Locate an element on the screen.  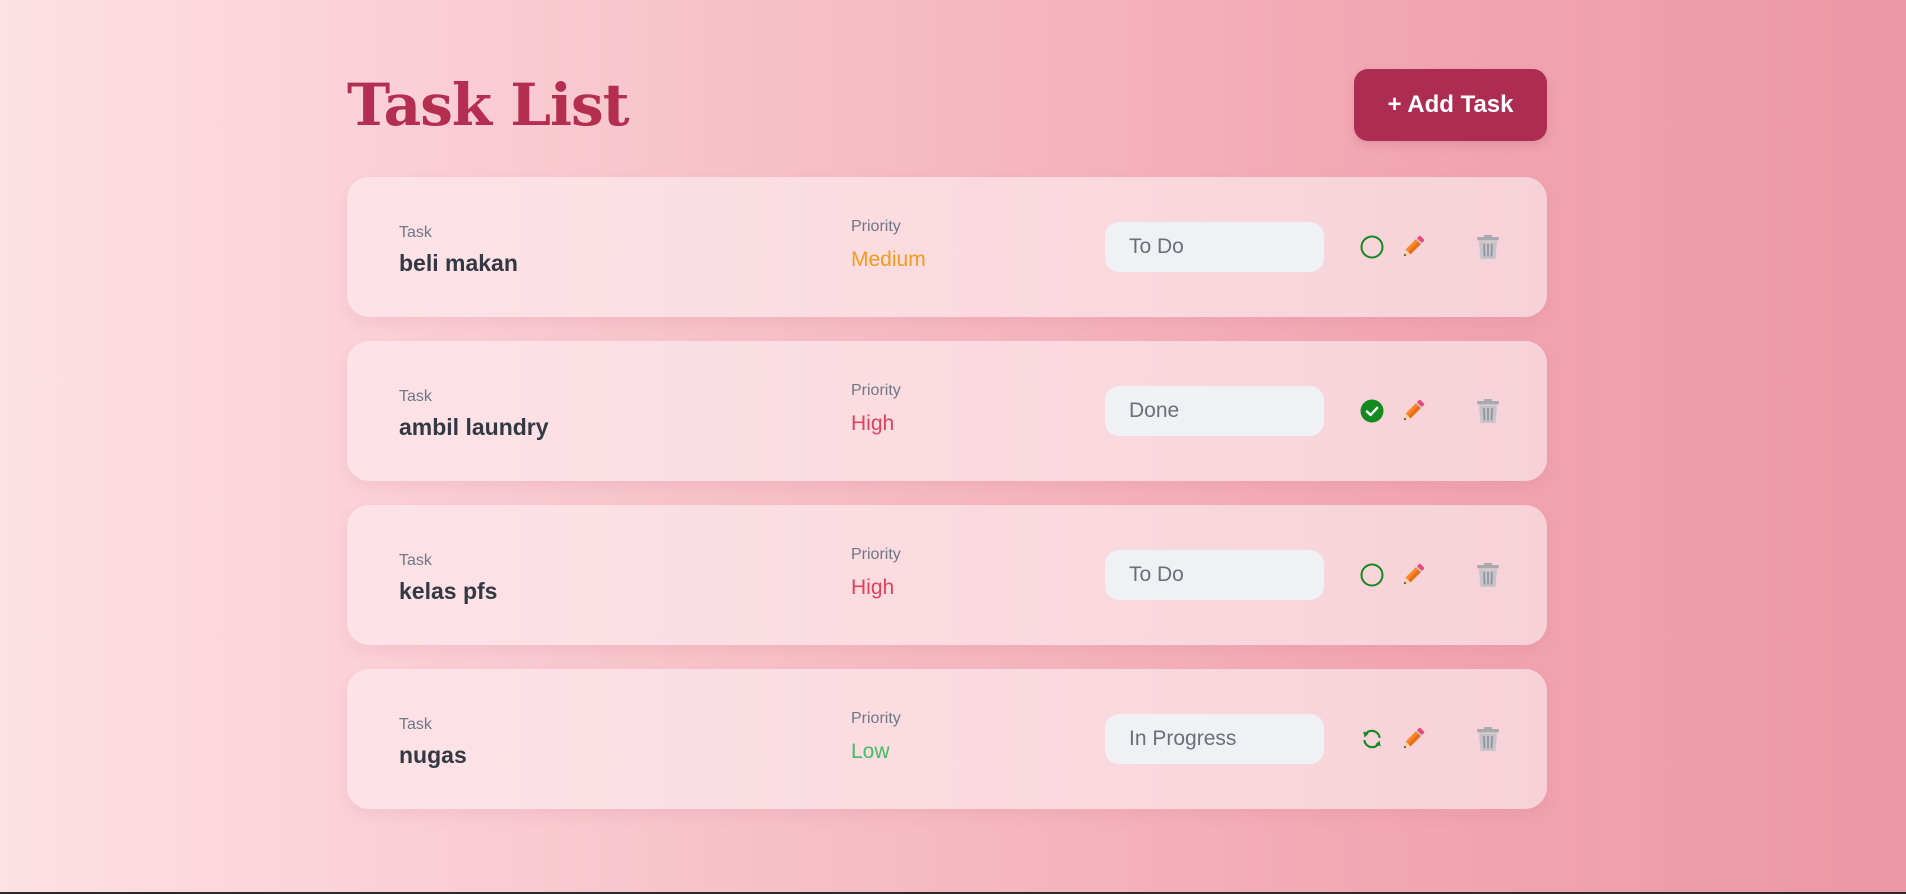
task-name: beli makan is located at coordinates (458, 263).